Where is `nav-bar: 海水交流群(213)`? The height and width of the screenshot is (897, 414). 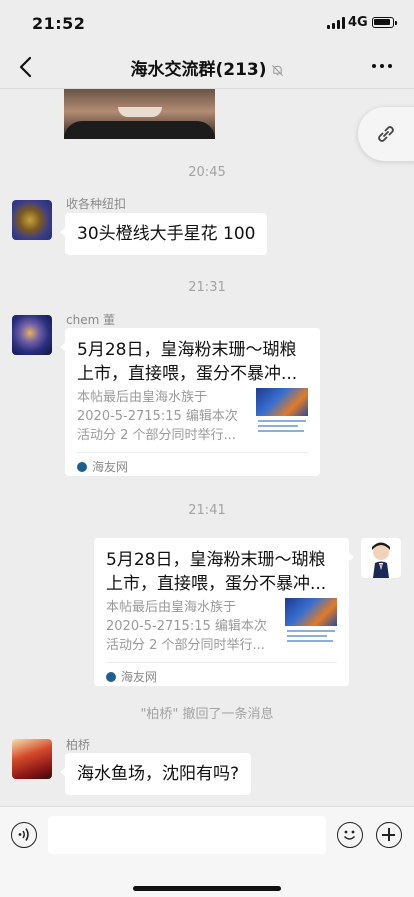 nav-bar: 海水交流群(213) is located at coordinates (207, 67).